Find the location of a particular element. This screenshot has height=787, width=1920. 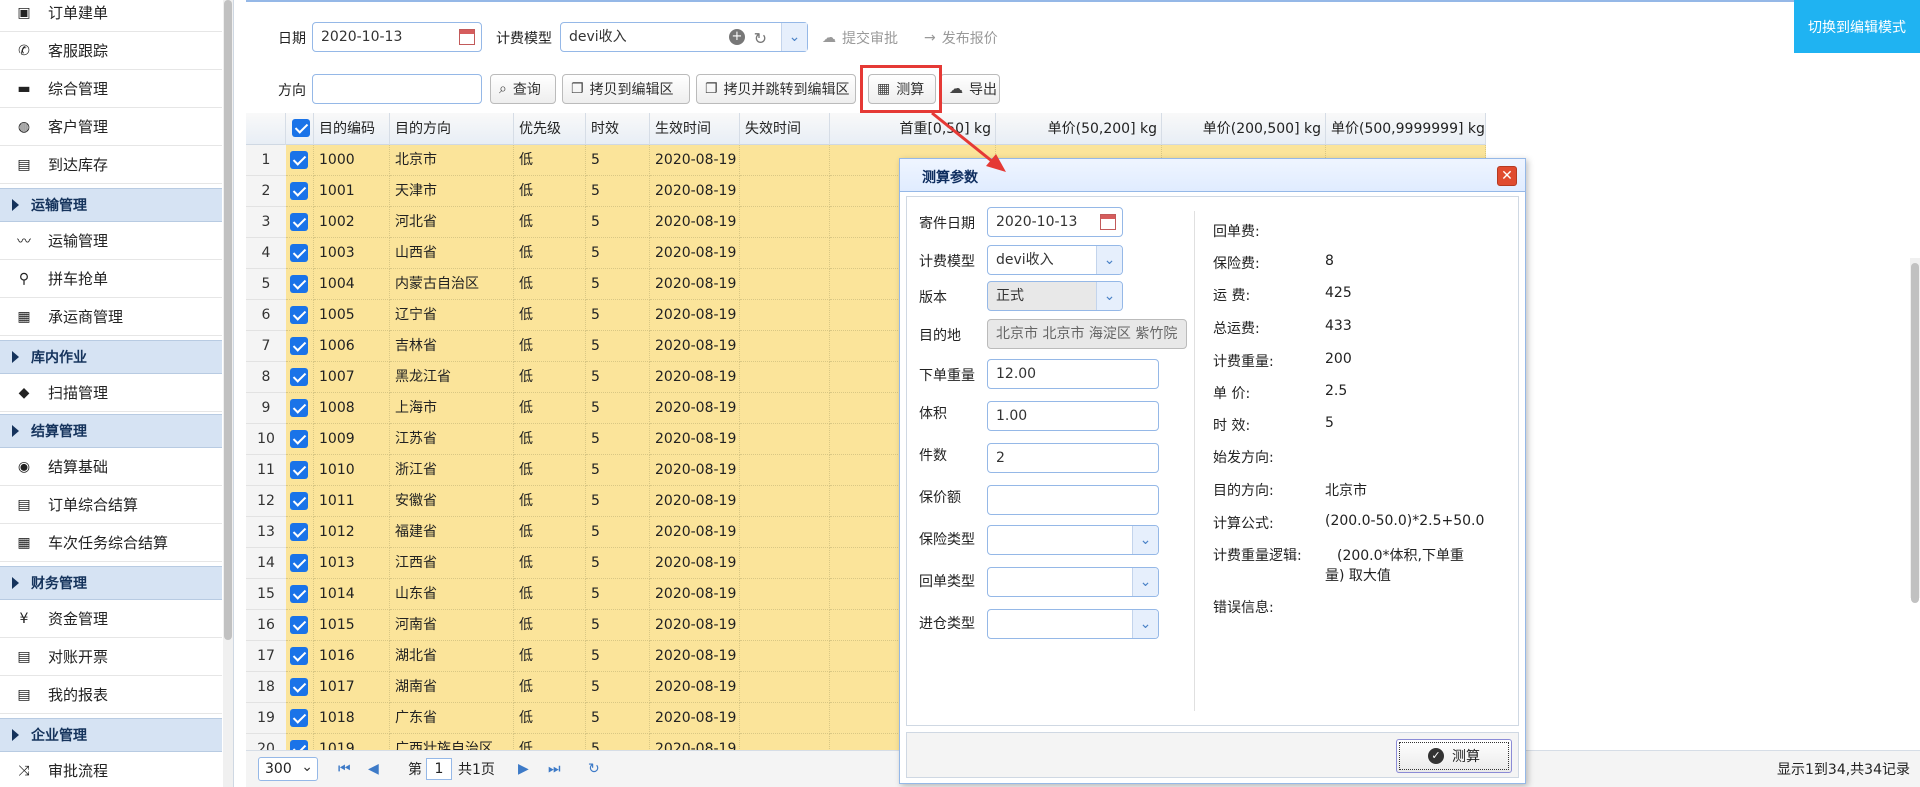

column-header: 首重[0,50] kg is located at coordinates (913, 129).